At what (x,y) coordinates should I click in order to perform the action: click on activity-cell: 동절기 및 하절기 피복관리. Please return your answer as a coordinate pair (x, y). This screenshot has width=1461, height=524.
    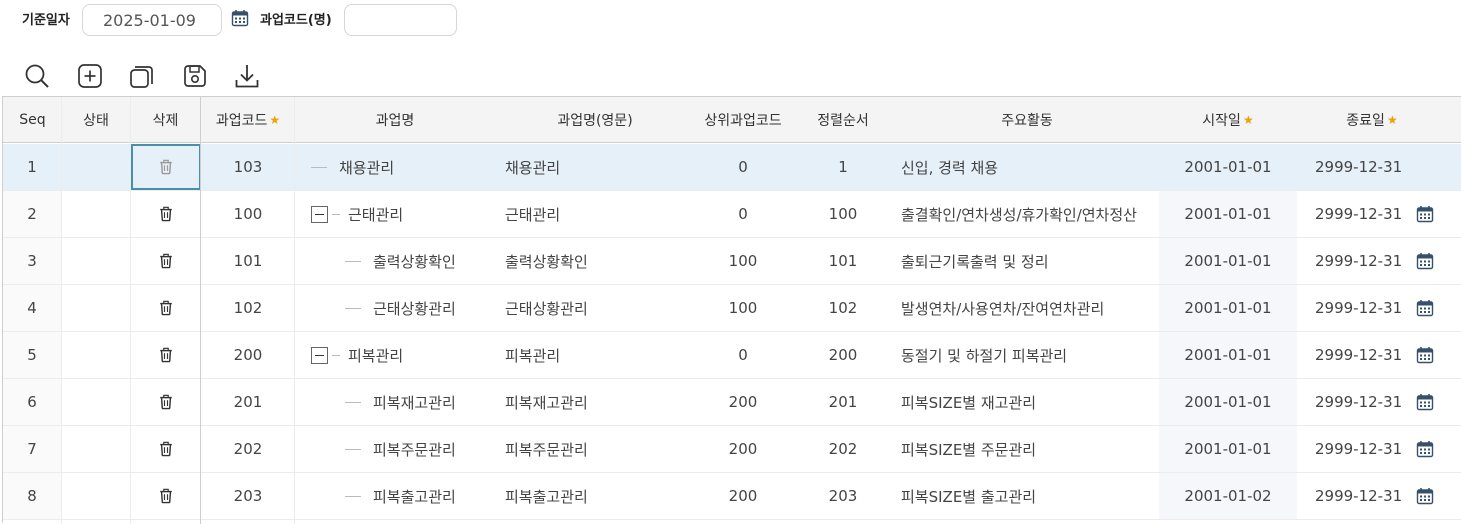
    Looking at the image, I should click on (1027, 355).